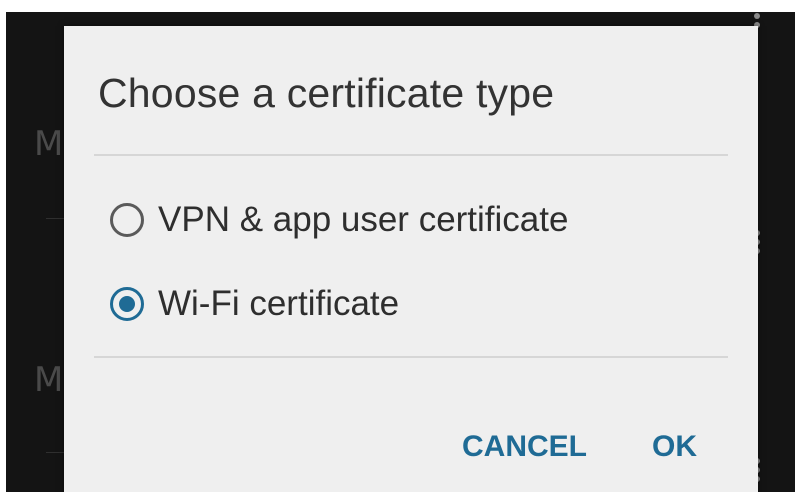  I want to click on option-vpn-app-user-certificate: VPN & app user certificate, so click(339, 220).